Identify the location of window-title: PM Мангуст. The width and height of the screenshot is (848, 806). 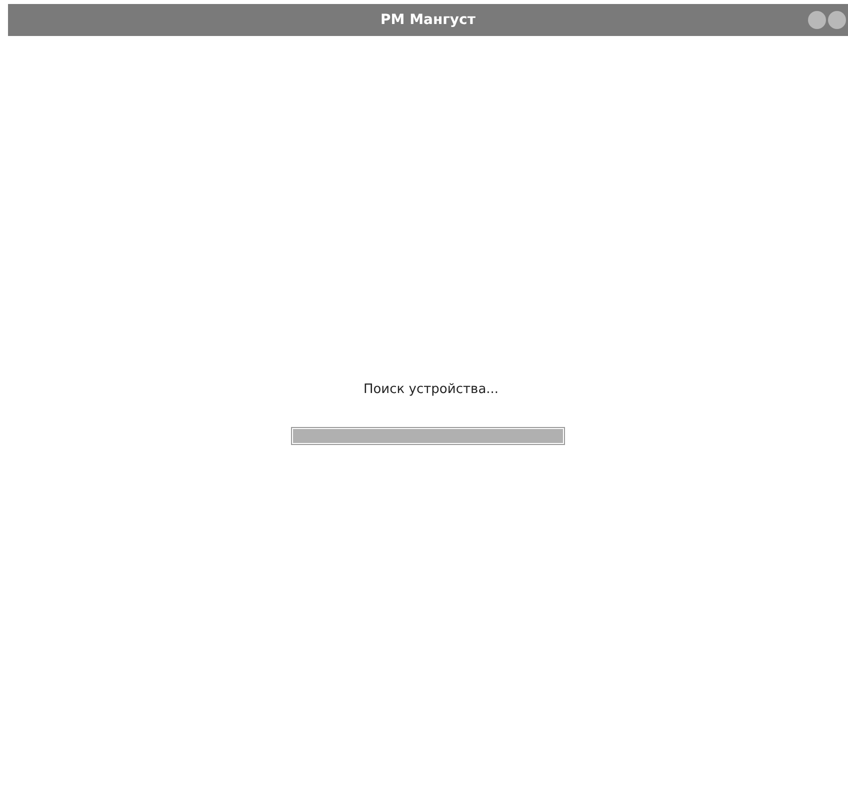
(428, 20).